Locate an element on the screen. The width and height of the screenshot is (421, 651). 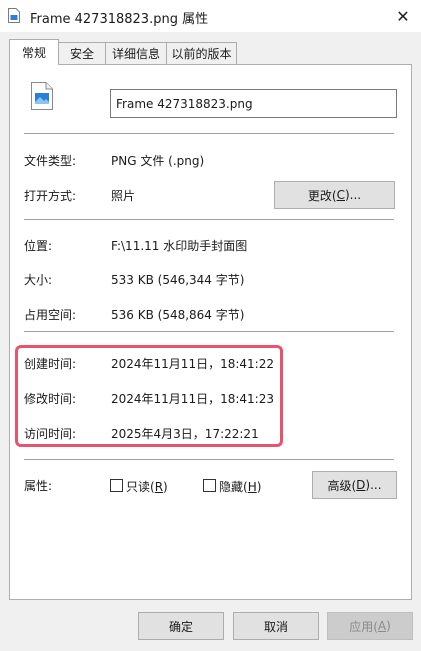
tab-strip: 常规 安全 详细信息 以前的版本 is located at coordinates (210, 52).